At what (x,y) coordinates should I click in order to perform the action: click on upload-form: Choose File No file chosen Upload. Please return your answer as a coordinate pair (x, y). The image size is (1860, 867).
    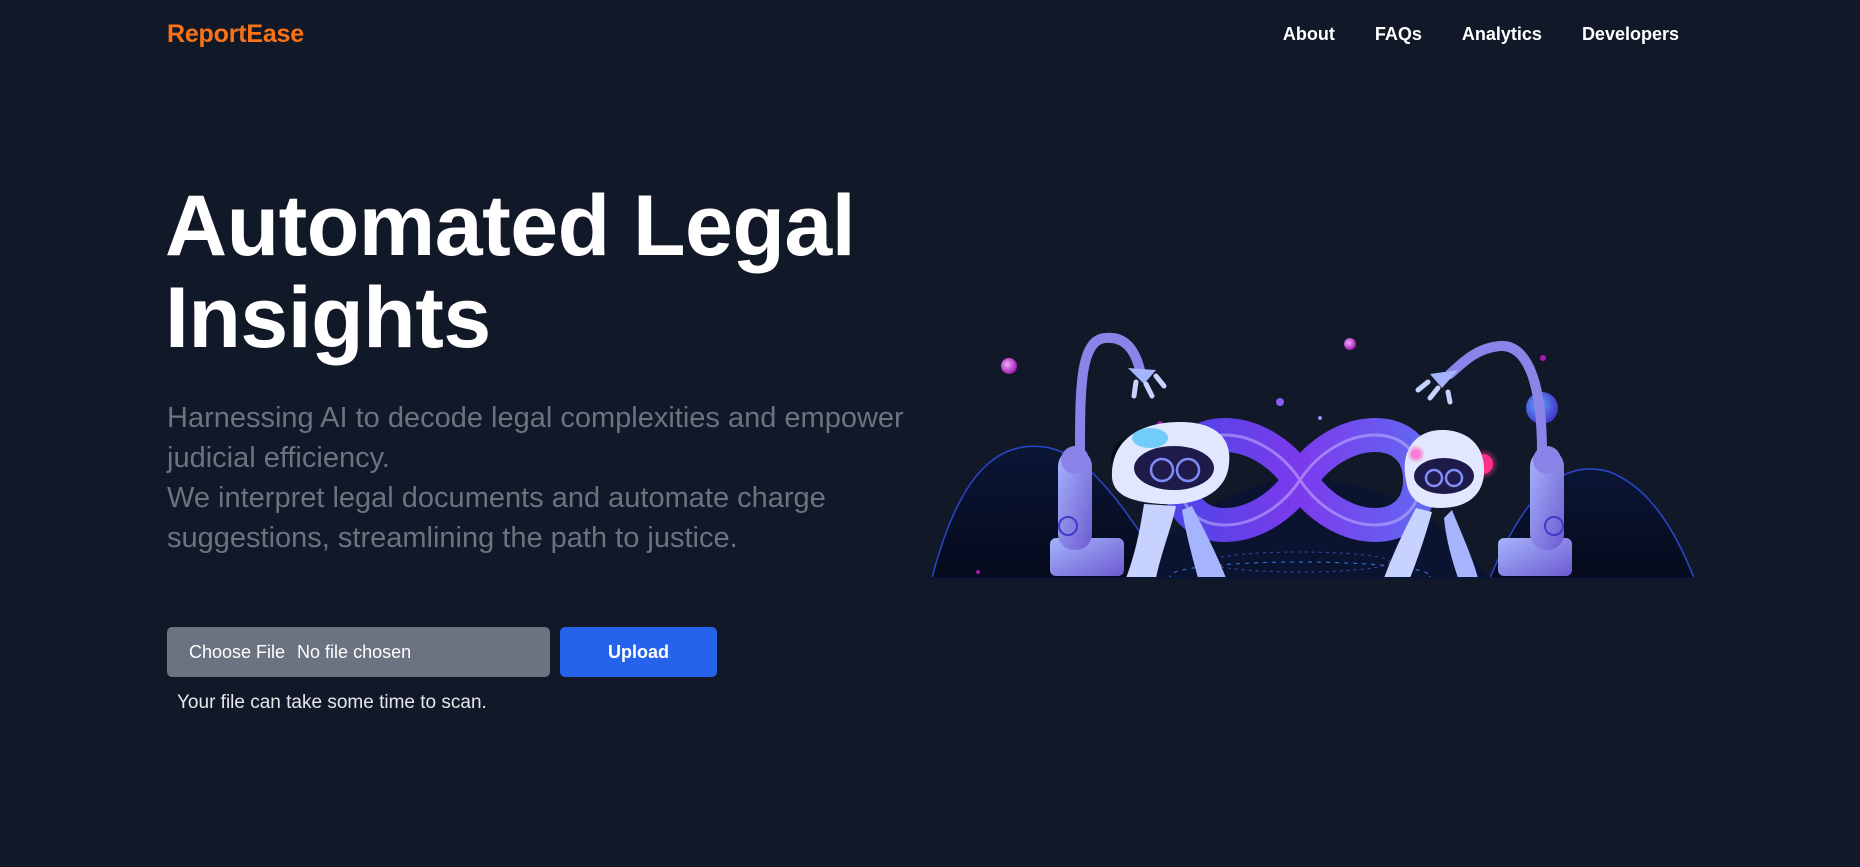
    Looking at the image, I should click on (442, 652).